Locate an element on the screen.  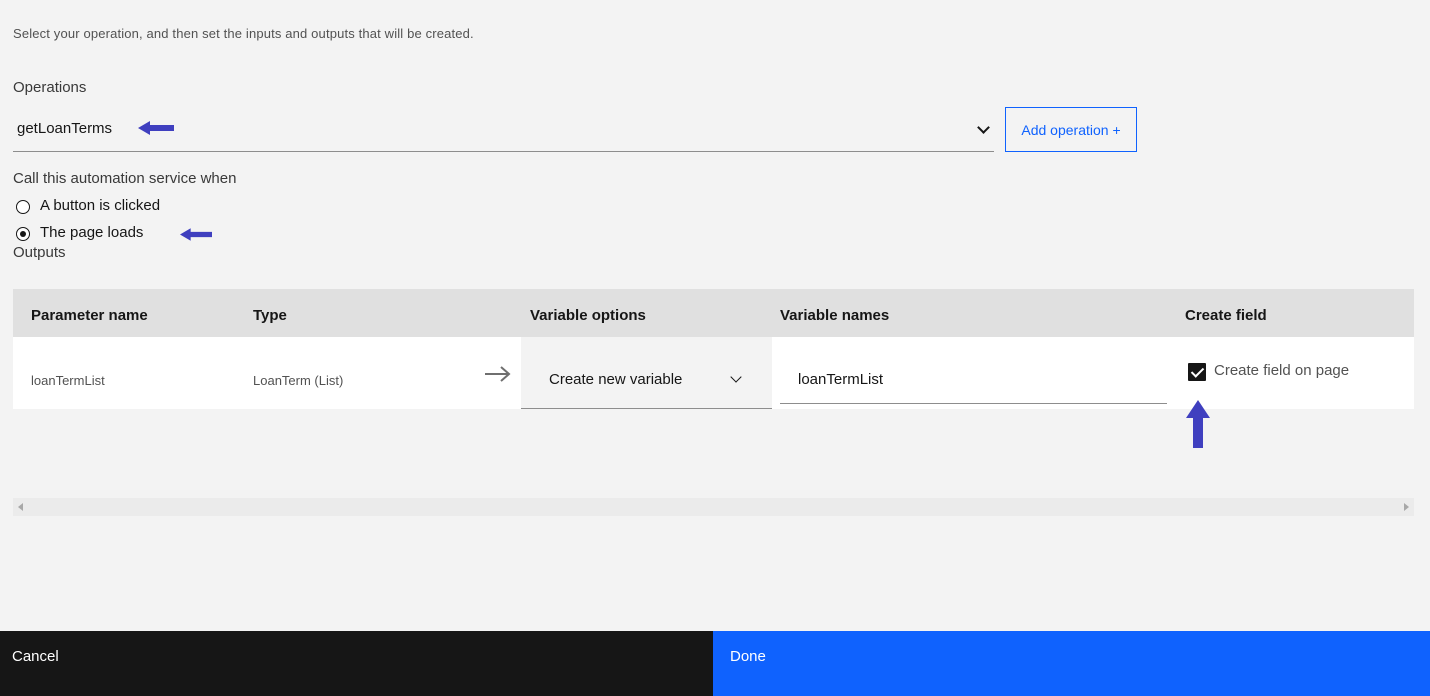
modal-footer: Cancel Done is located at coordinates (715, 663).